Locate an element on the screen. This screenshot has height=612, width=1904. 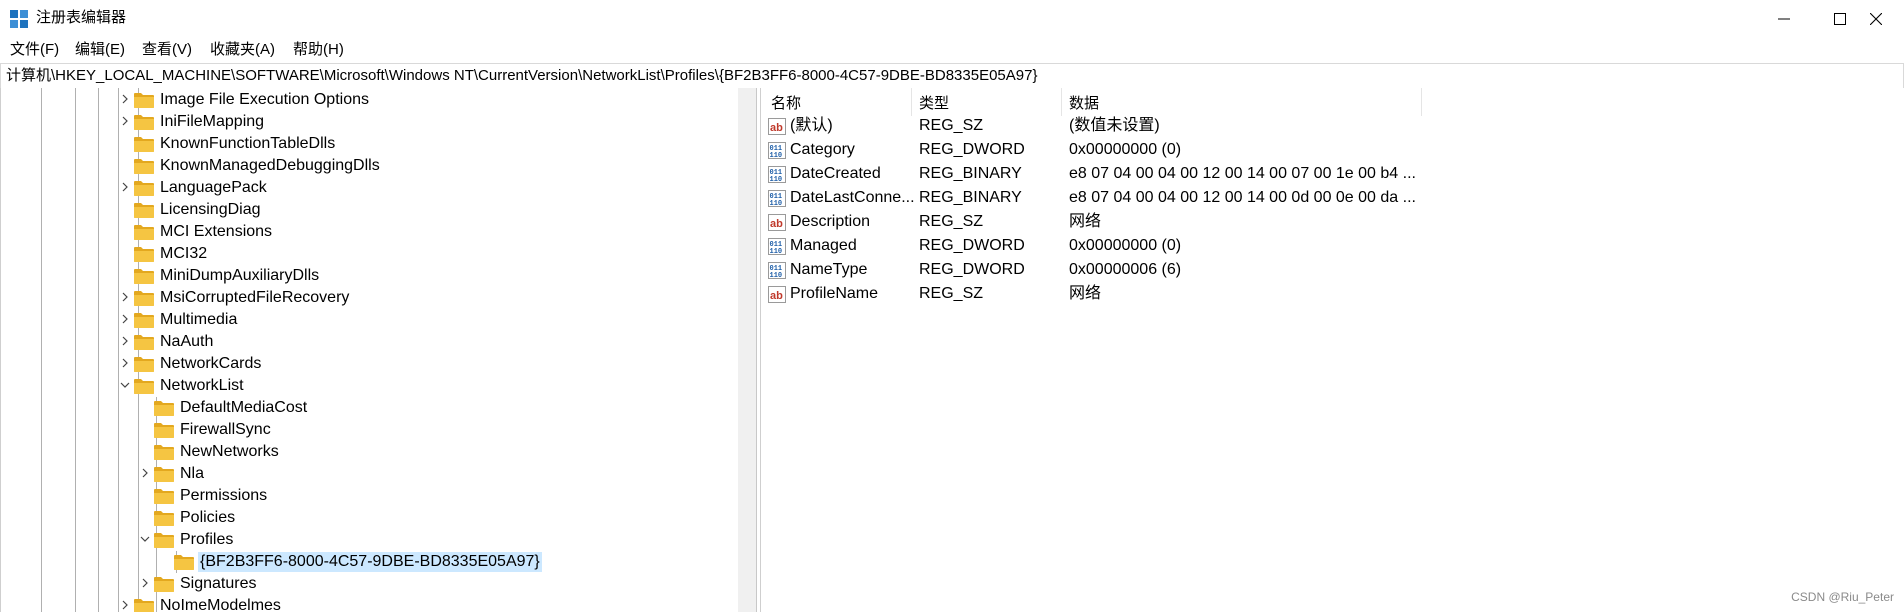
value-row: 011 110 Category REG_DWORD 0x00000000 (0) is located at coordinates (1332, 150).